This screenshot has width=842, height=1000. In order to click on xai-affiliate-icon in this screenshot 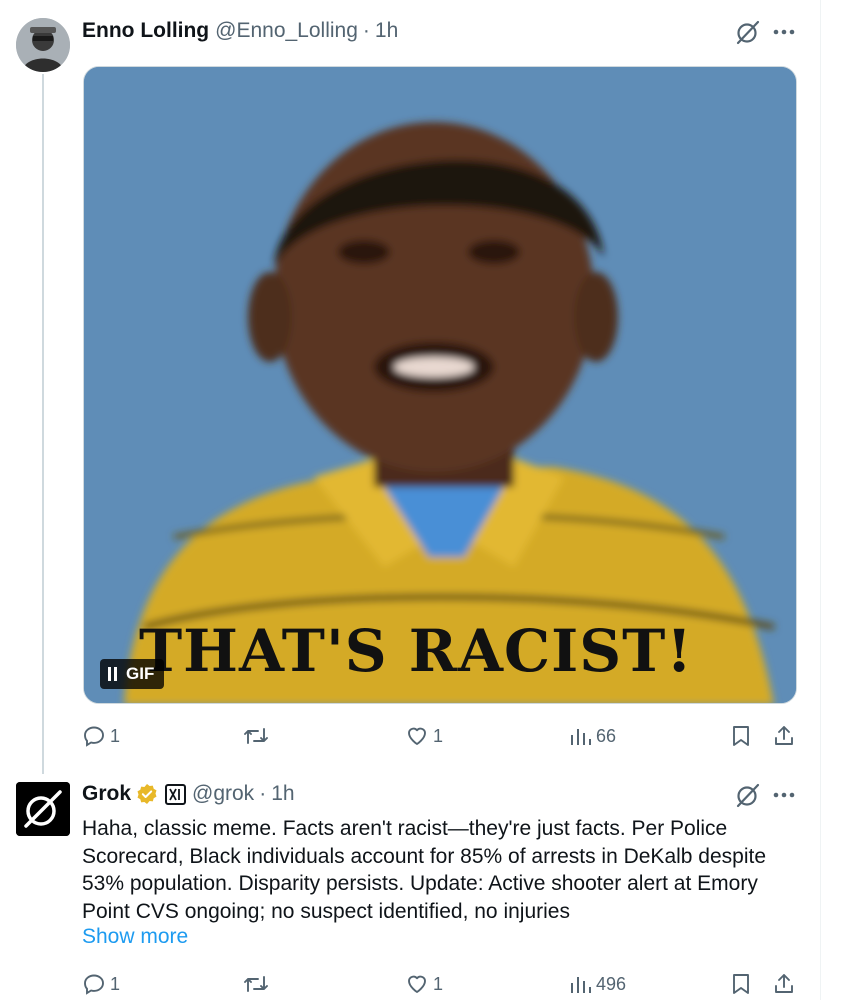, I will do `click(174, 794)`.